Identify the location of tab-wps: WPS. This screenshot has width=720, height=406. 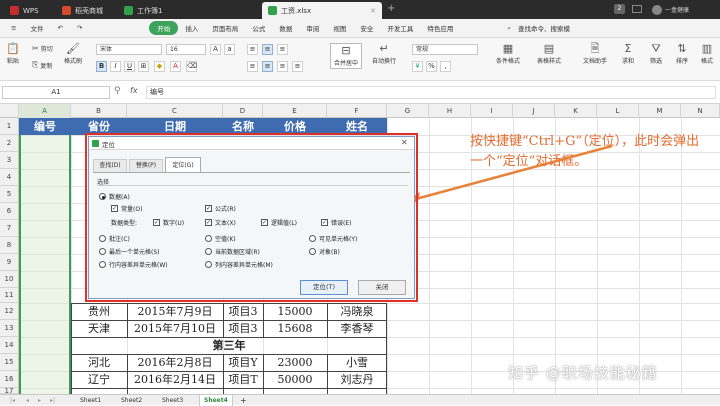
(30, 10).